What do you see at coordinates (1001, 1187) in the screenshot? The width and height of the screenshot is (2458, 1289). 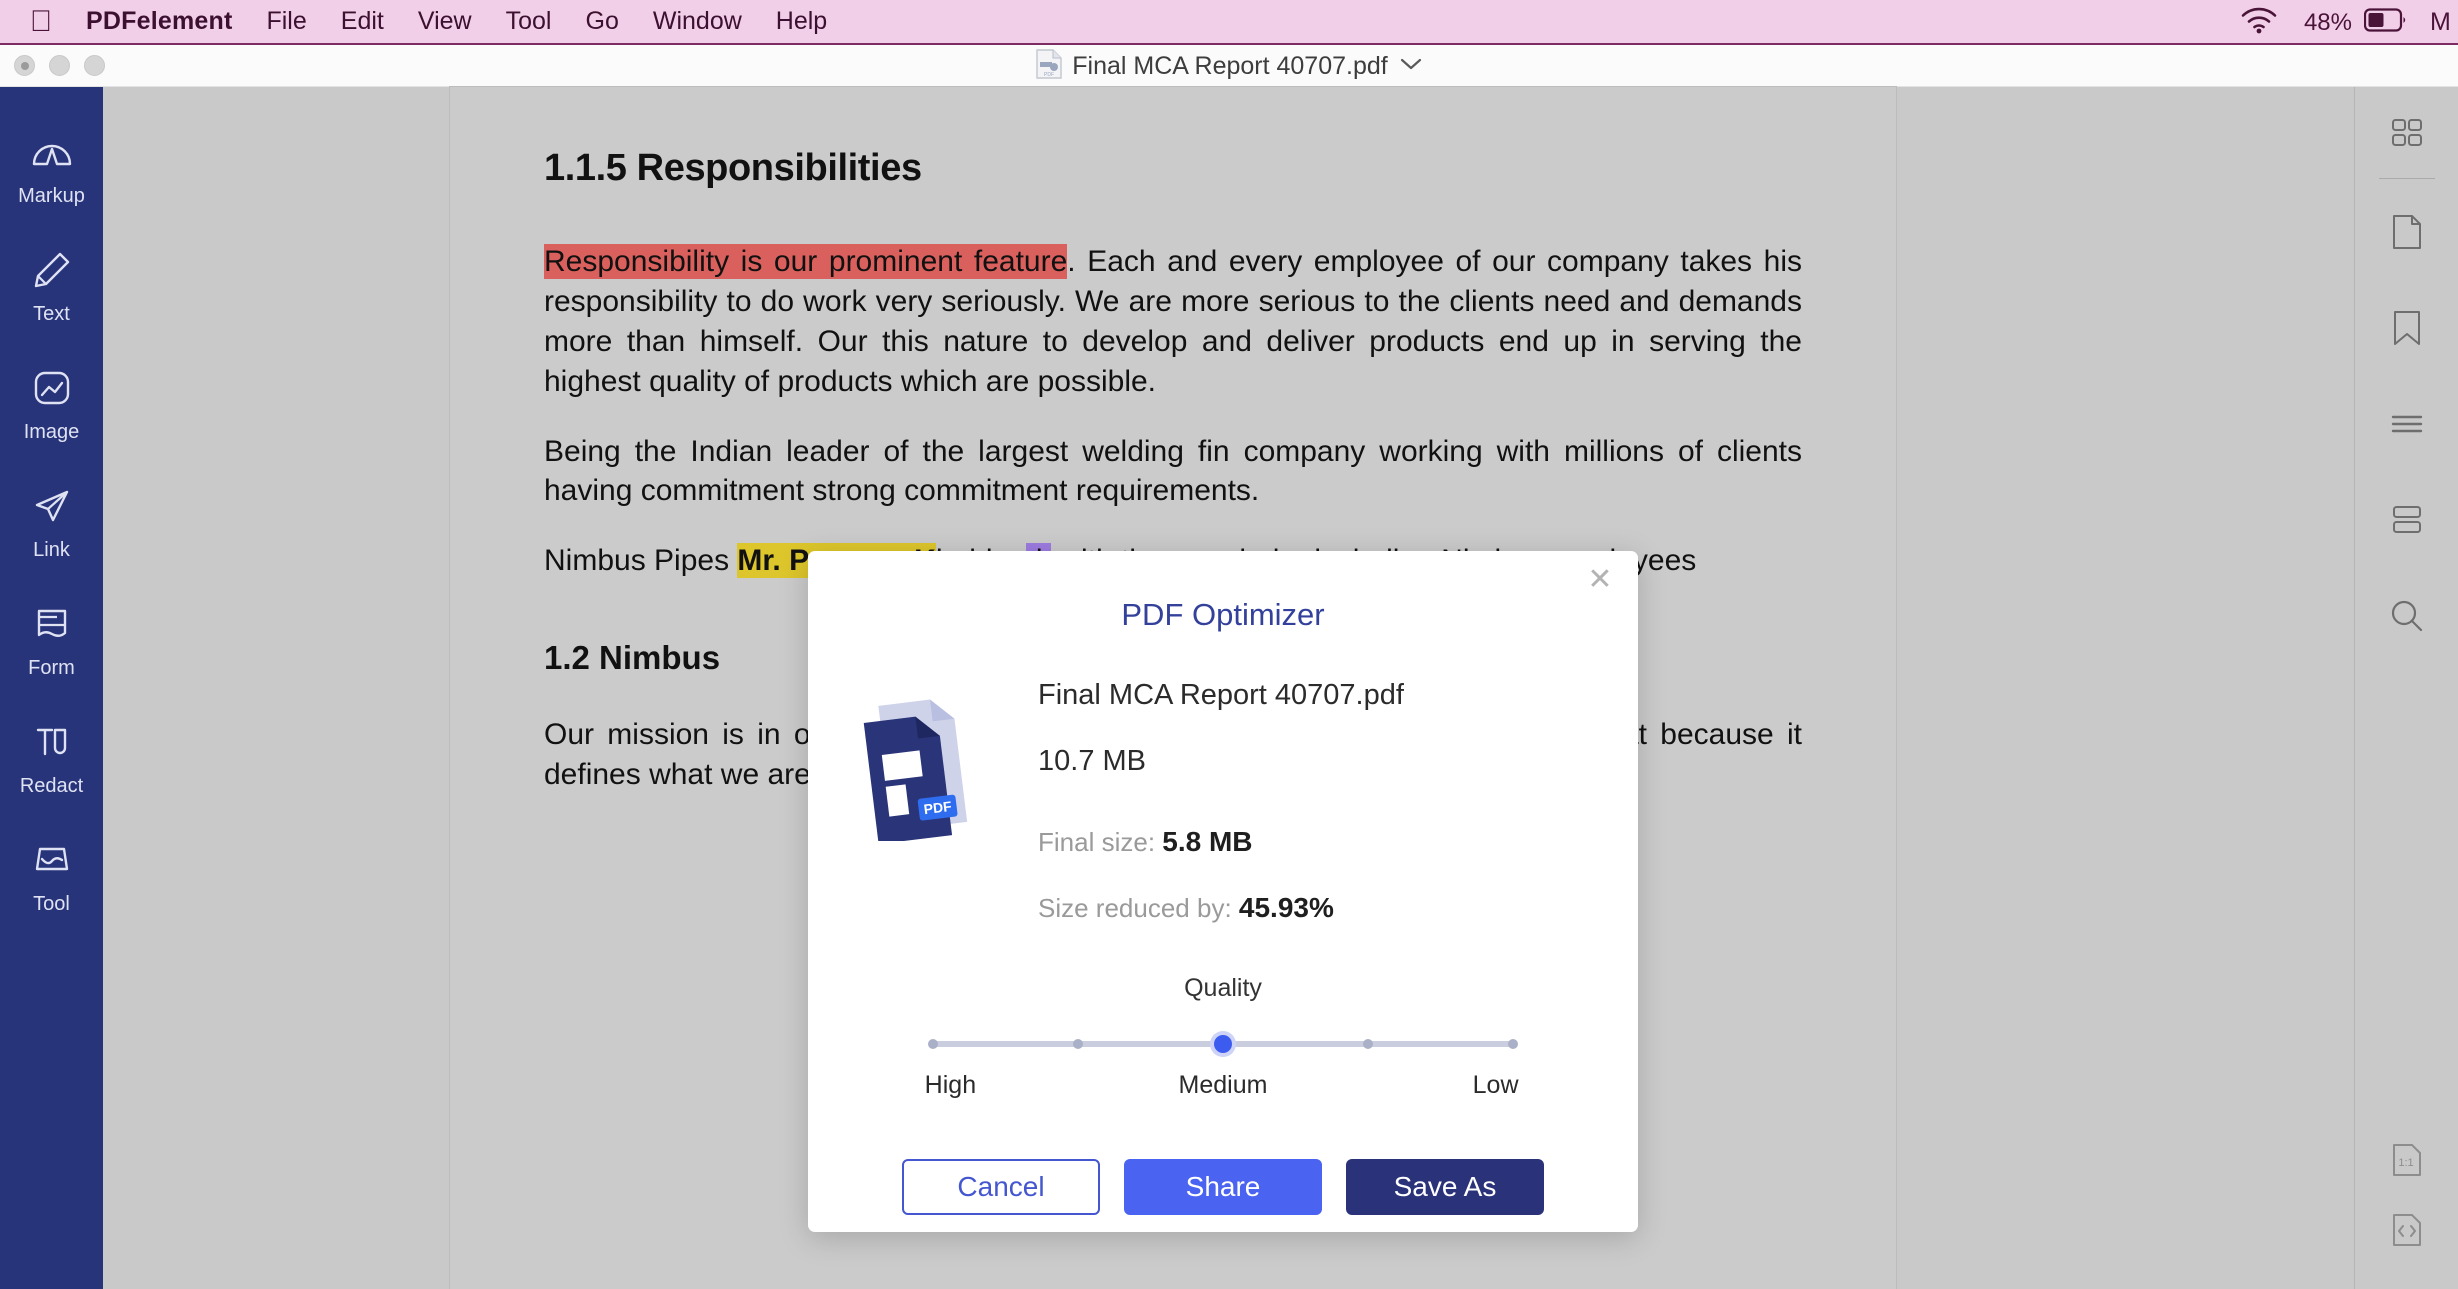 I see `cancel-button: Cancel` at bounding box center [1001, 1187].